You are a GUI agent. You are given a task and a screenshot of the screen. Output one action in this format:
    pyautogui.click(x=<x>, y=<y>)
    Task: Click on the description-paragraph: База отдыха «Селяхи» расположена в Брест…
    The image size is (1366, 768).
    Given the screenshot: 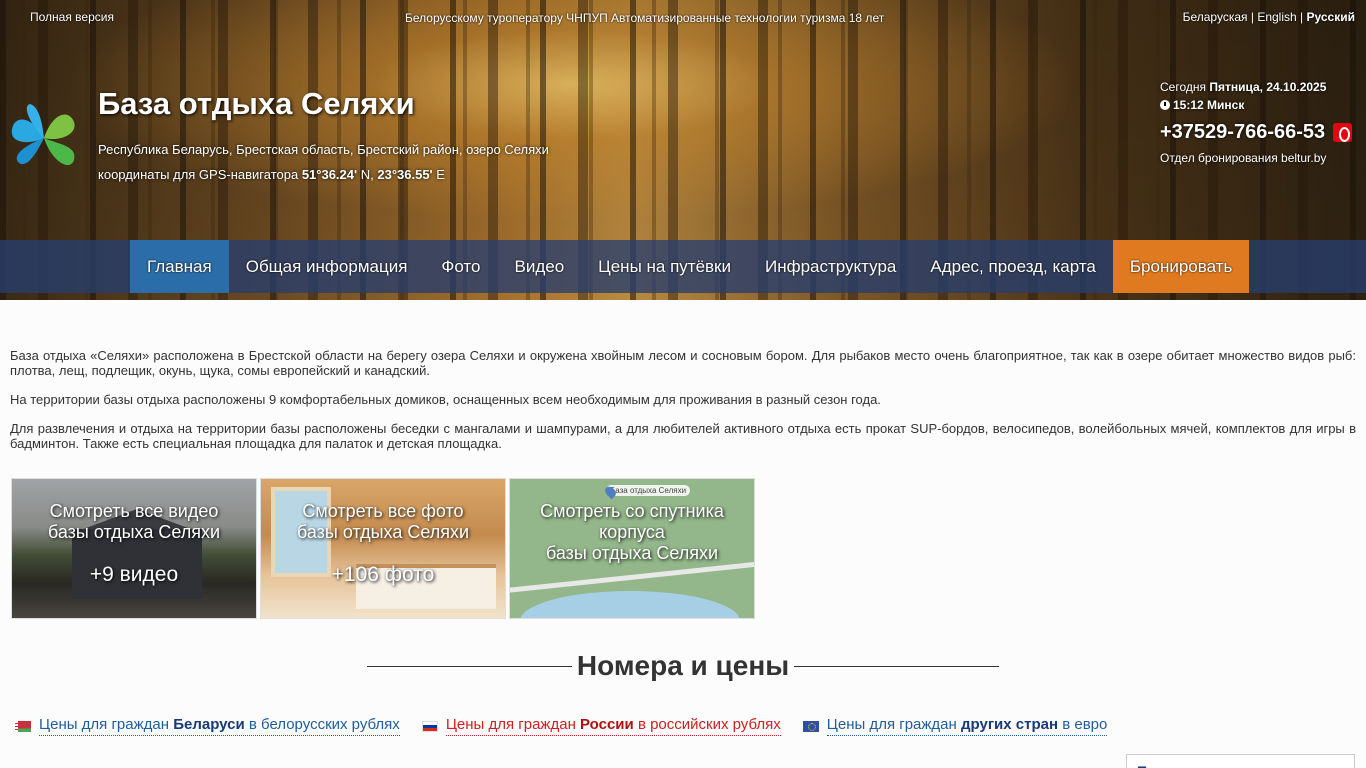 What is the action you would take?
    pyautogui.click(x=683, y=363)
    